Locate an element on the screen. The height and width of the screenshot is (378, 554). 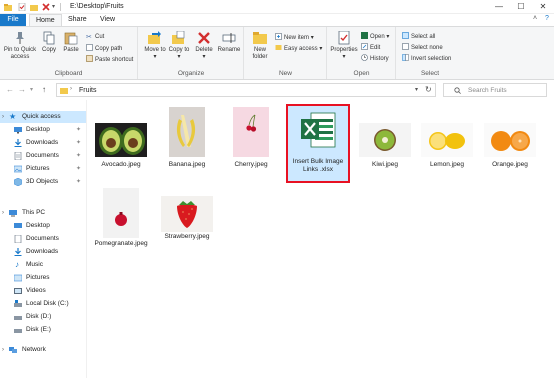
sidebar-item-downloads: Downloads ✦ is located at coordinates (43, 143).